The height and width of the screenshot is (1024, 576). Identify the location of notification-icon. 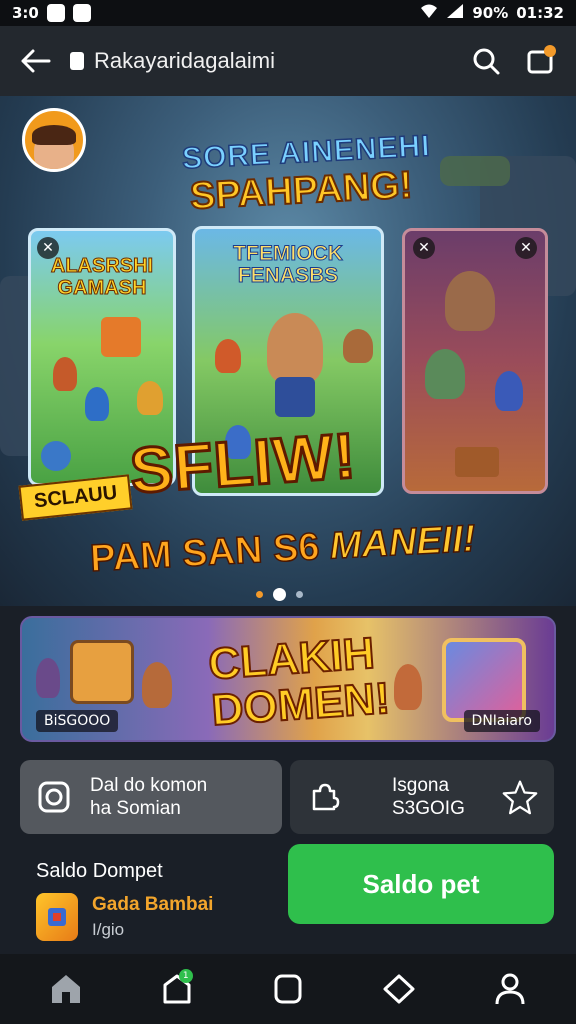
(55, 13).